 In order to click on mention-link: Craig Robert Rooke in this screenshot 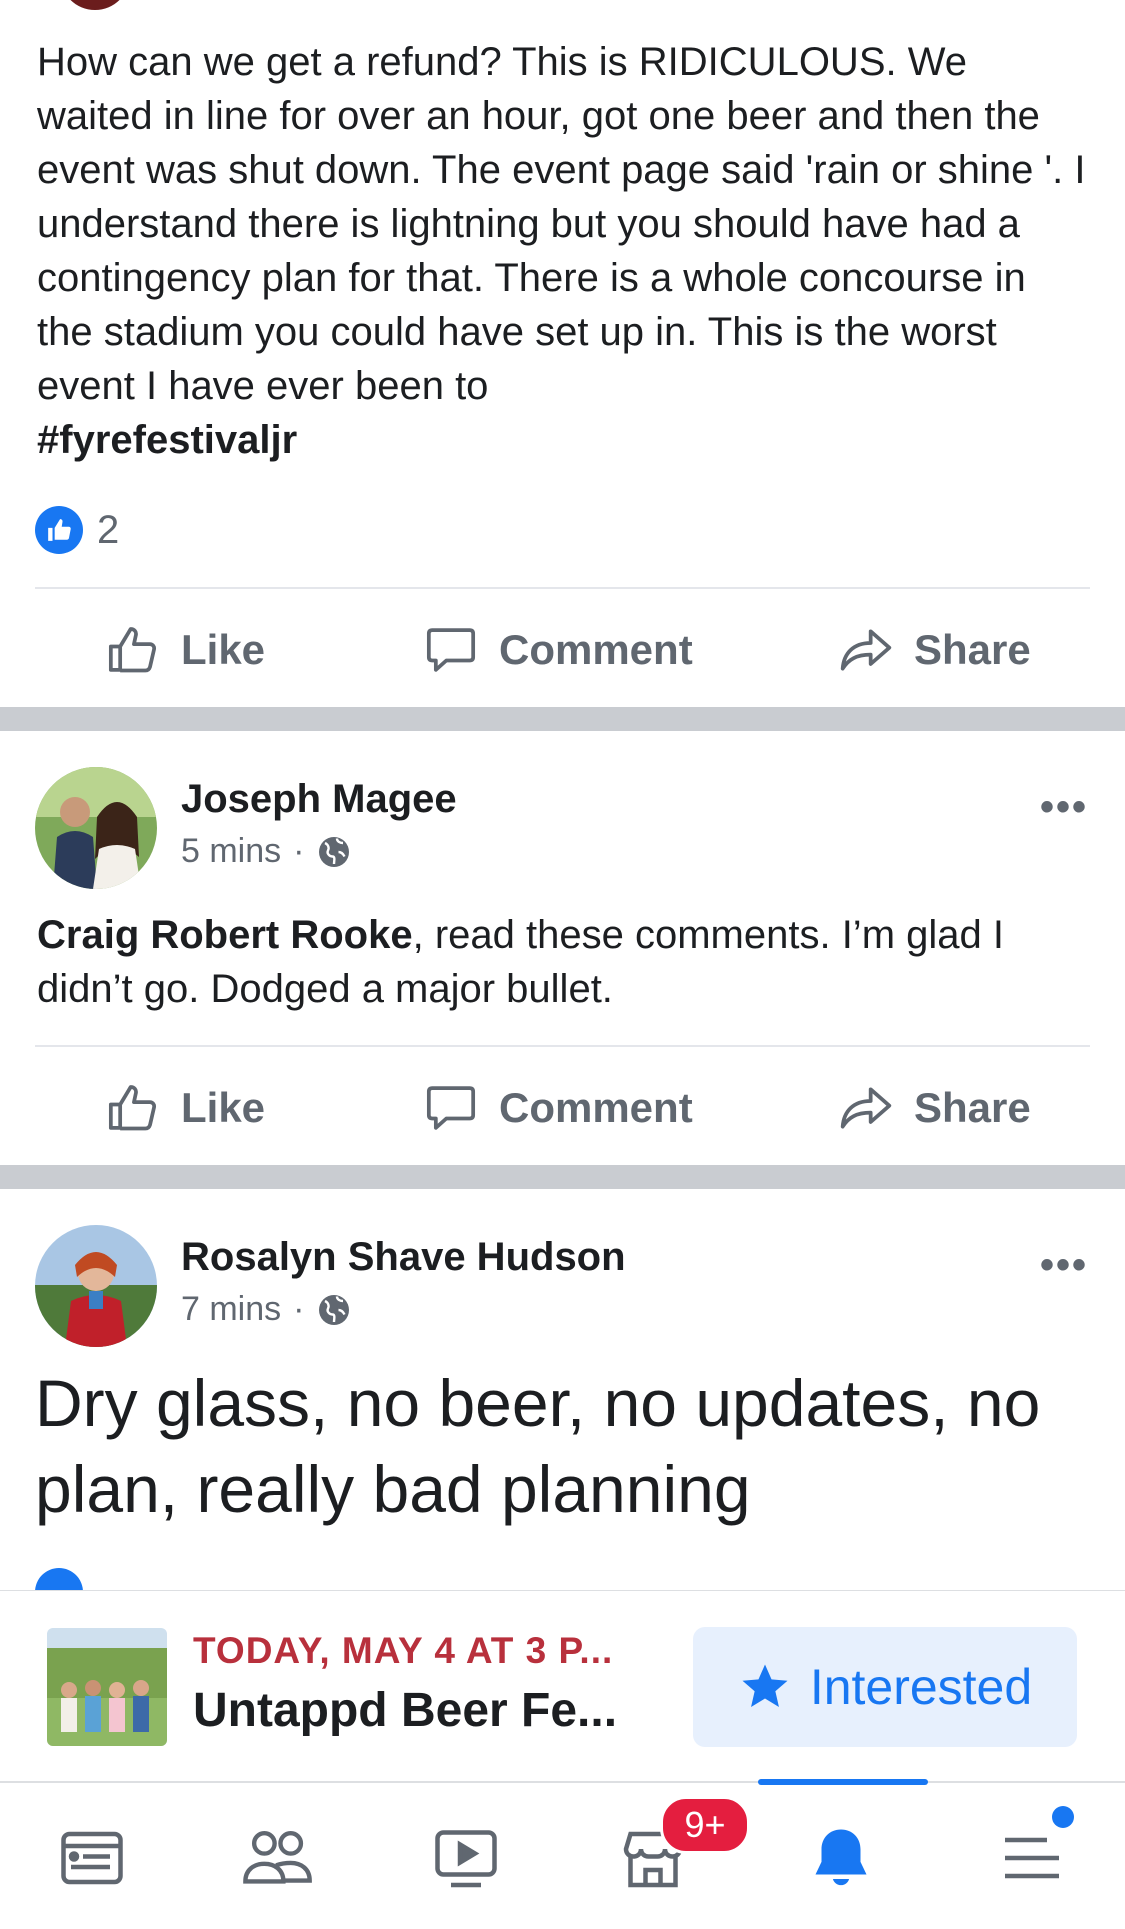, I will do `click(225, 935)`.